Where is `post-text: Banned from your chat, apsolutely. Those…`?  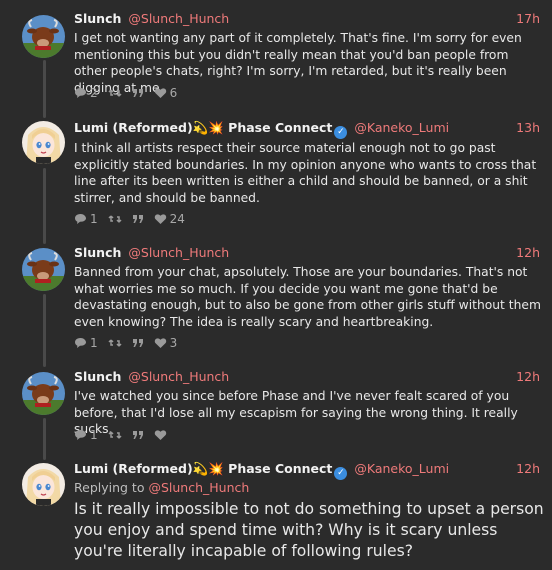 post-text: Banned from your chat, apsolutely. Those… is located at coordinates (307, 297).